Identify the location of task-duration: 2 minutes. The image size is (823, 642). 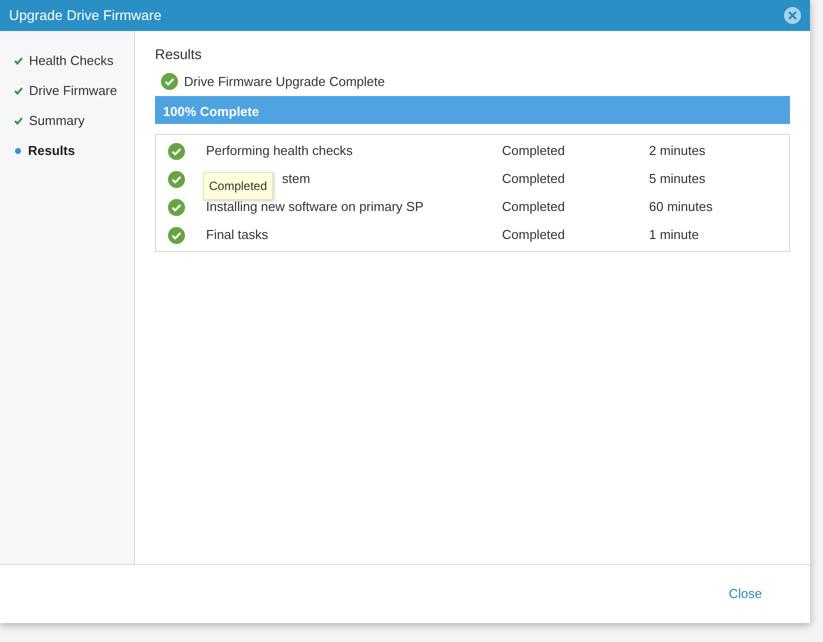
(677, 151).